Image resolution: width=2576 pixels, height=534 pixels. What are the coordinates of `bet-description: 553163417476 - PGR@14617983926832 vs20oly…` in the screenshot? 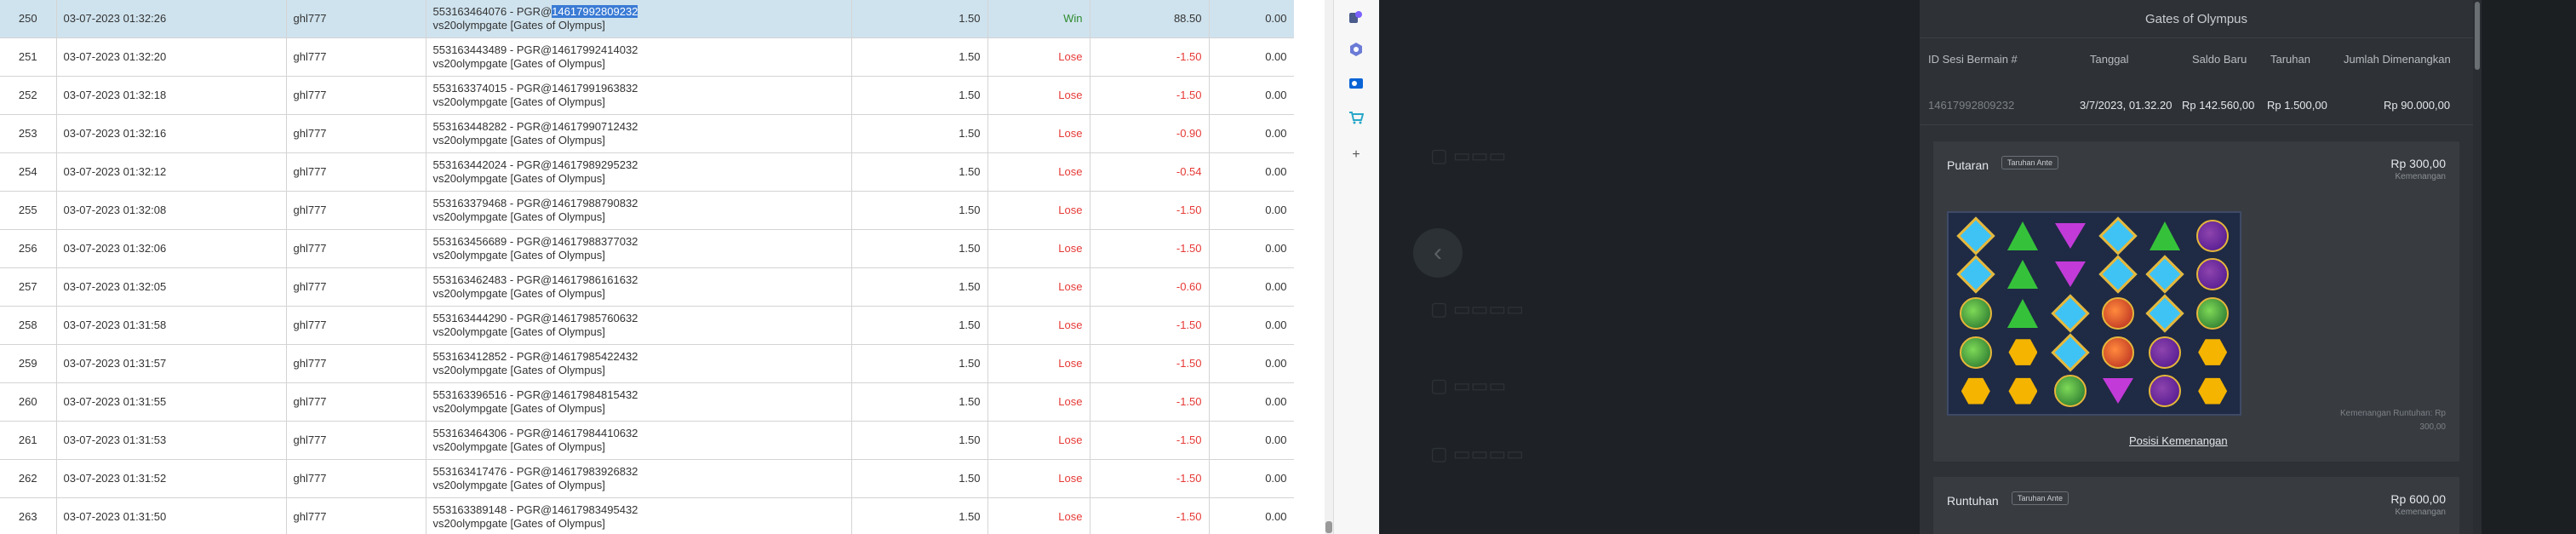 It's located at (639, 479).